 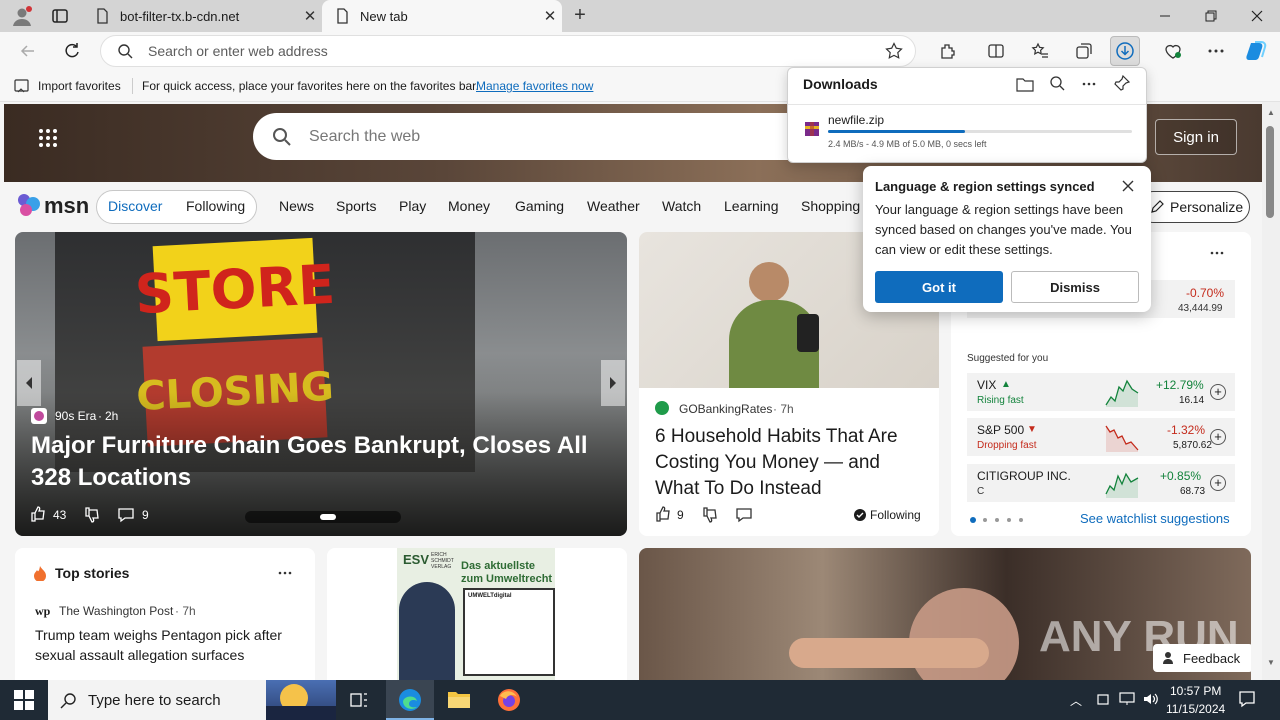 I want to click on nav-gaming: Gaming, so click(x=539, y=206).